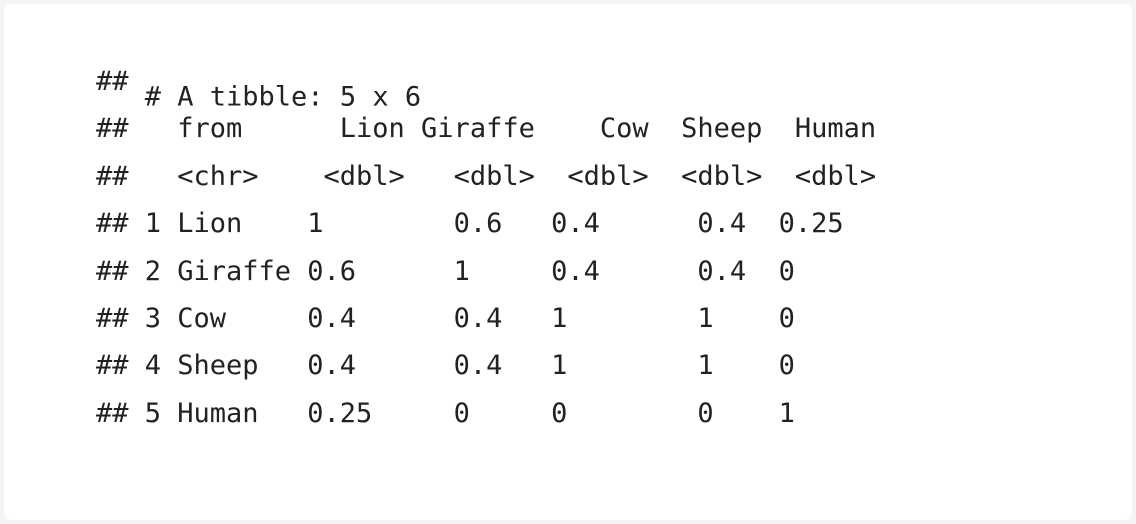 This screenshot has width=1136, height=524. I want to click on column-type-from: <chr>, so click(218, 176).